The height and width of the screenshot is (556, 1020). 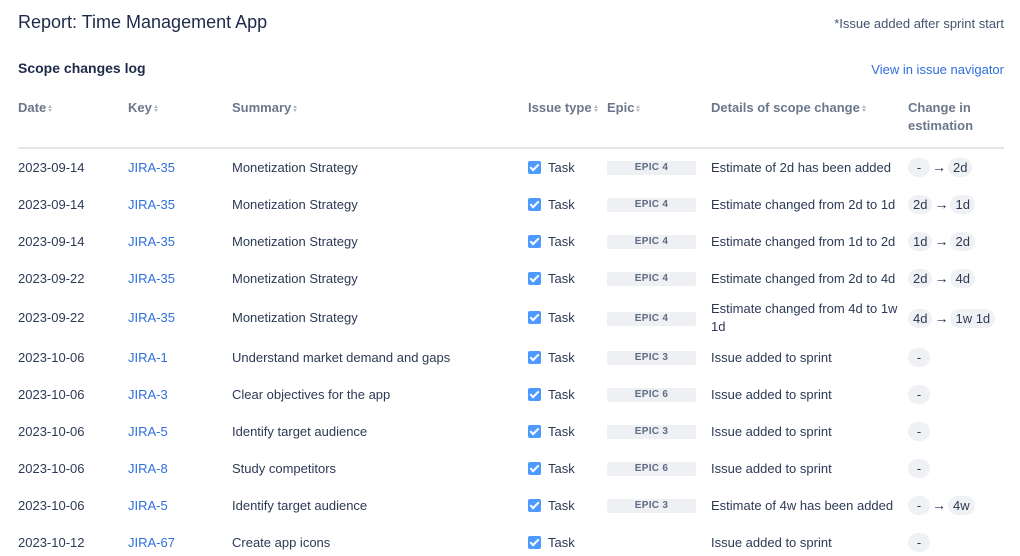 What do you see at coordinates (148, 394) in the screenshot?
I see `issue-key-link: JIRA-3` at bounding box center [148, 394].